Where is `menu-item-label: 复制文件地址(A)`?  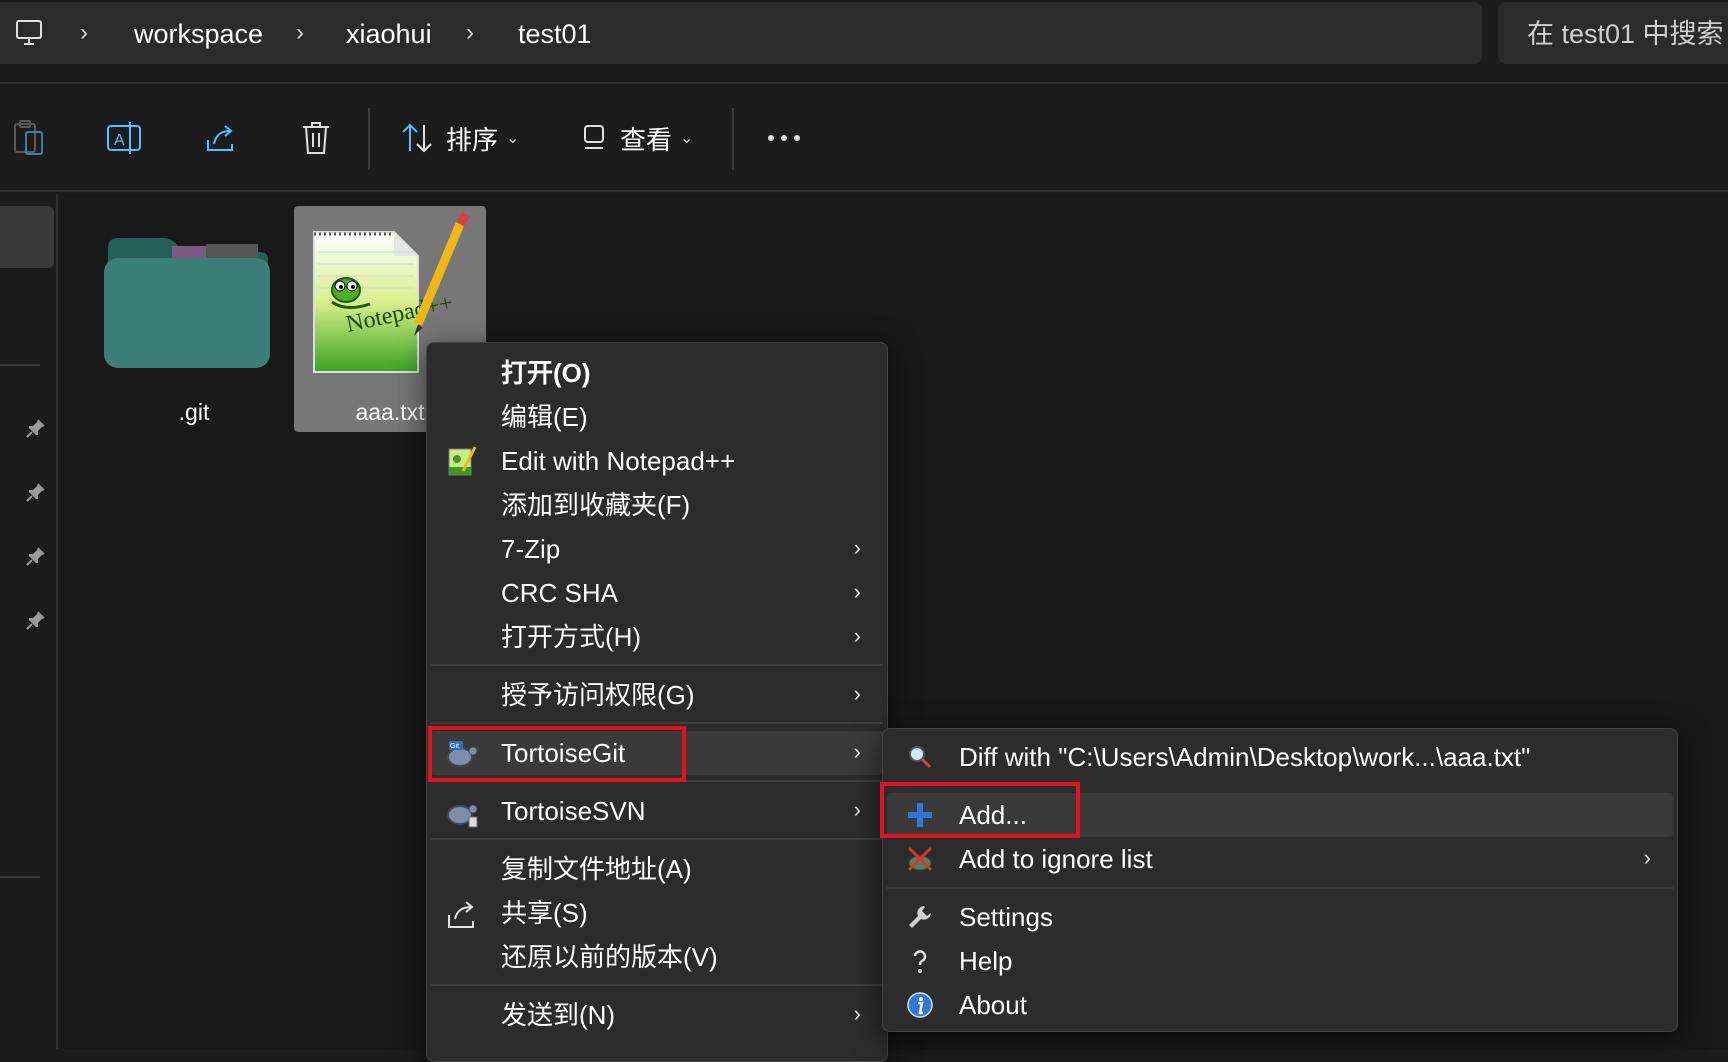
menu-item-label: 复制文件地址(A) is located at coordinates (596, 869).